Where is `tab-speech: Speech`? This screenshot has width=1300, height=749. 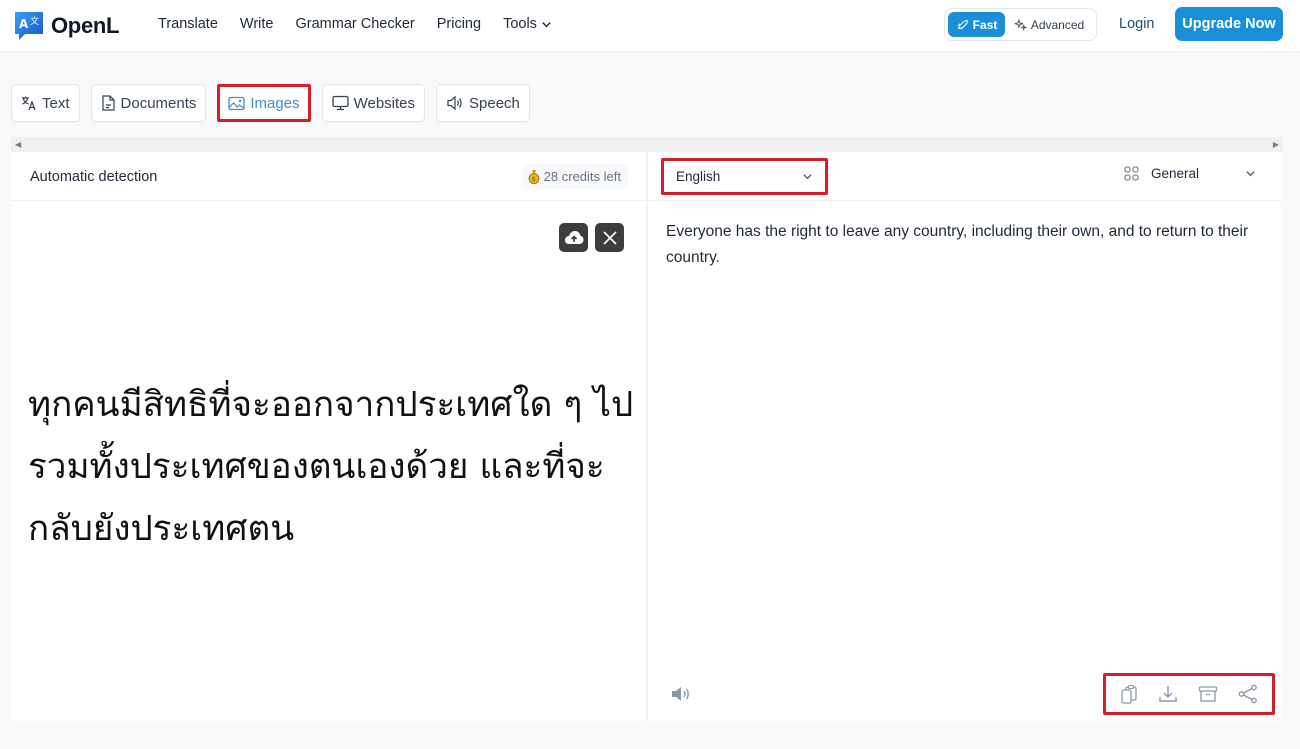
tab-speech: Speech is located at coordinates (483, 103).